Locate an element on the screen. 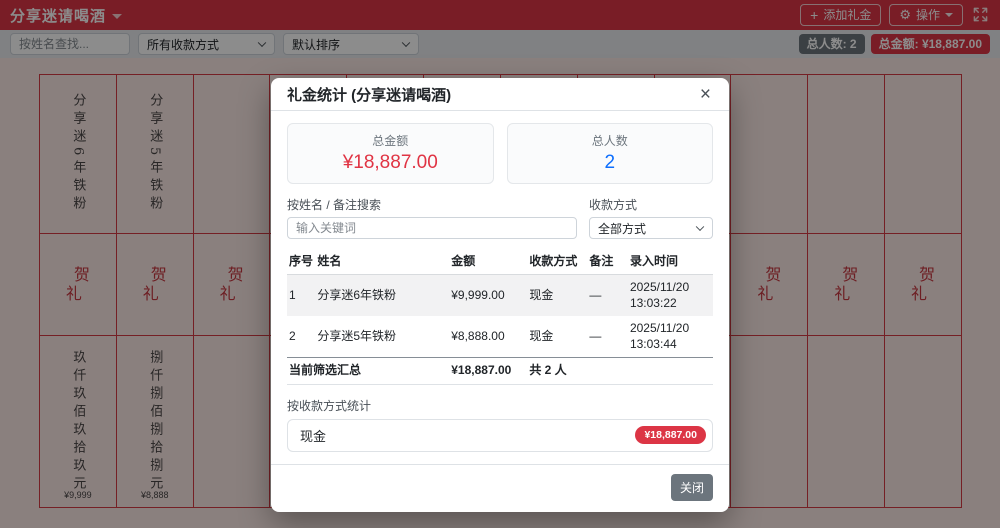 The image size is (1000, 528). table-cell: 2025/11/20 13:03:44 is located at coordinates (659, 336).